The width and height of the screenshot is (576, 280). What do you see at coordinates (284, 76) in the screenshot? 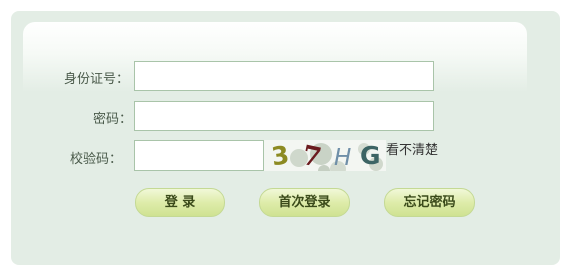
I see `id-number-input` at bounding box center [284, 76].